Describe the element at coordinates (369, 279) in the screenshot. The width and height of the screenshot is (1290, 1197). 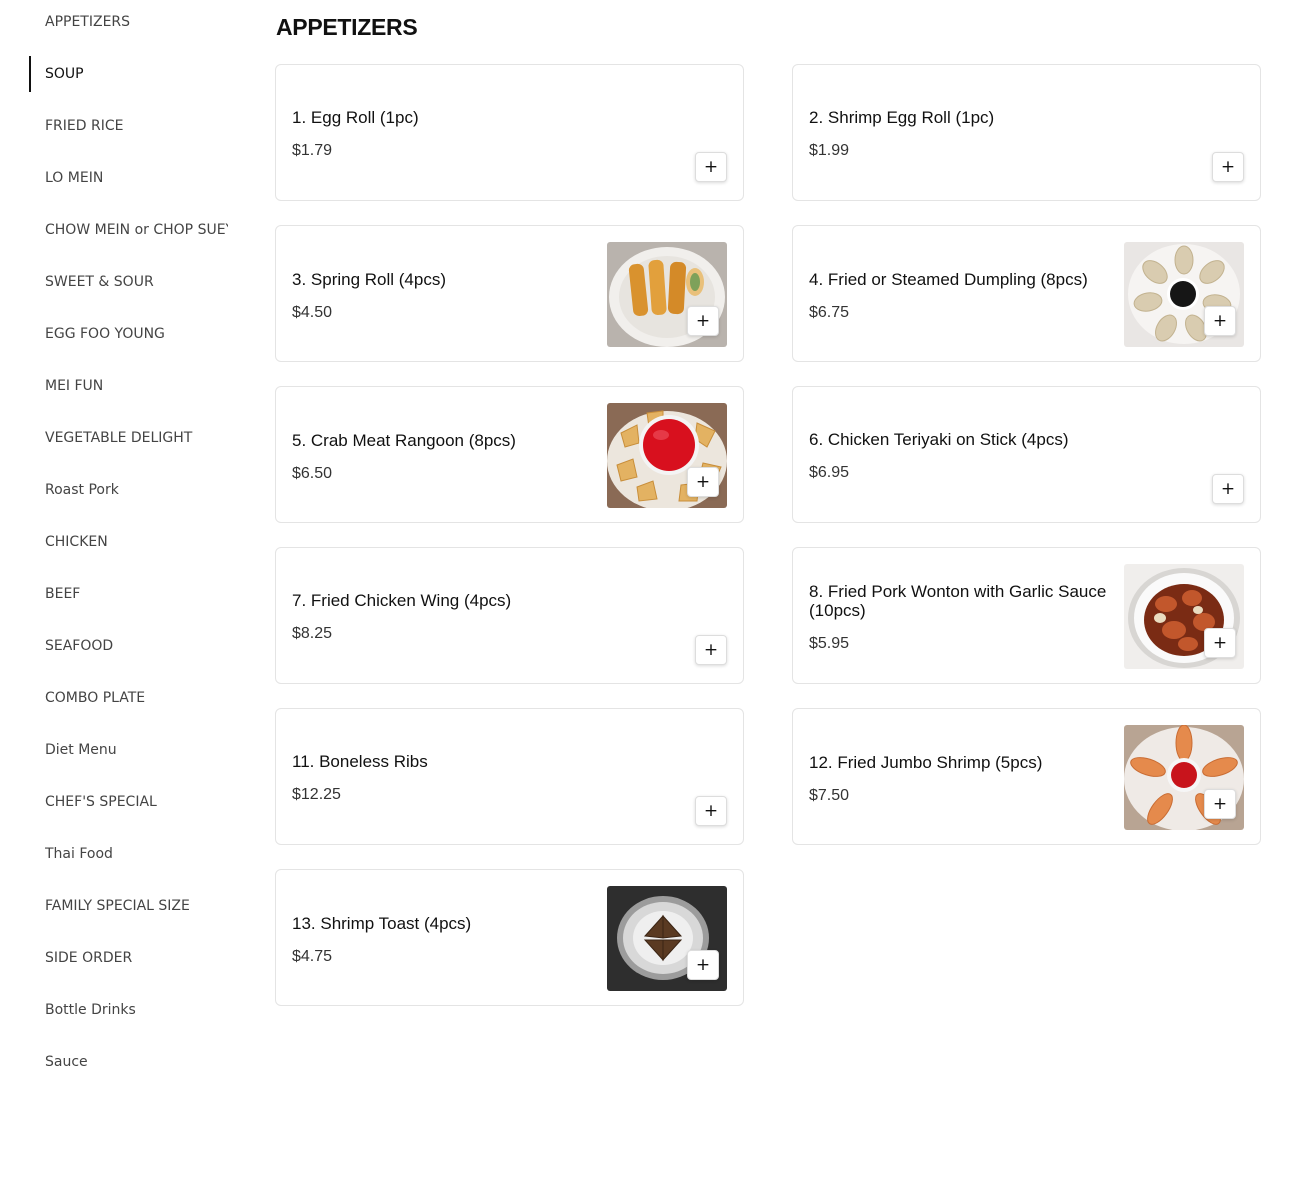
I see `menu-item-name: 3. Spring Roll (4pcs)` at that location.